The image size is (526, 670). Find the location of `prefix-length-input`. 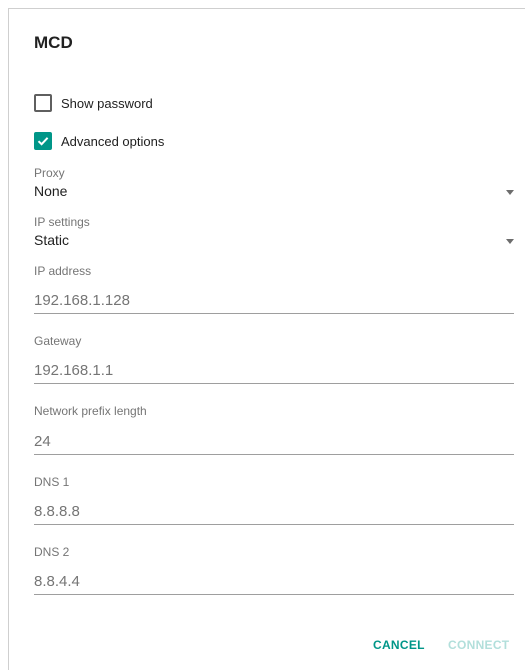

prefix-length-input is located at coordinates (274, 442).